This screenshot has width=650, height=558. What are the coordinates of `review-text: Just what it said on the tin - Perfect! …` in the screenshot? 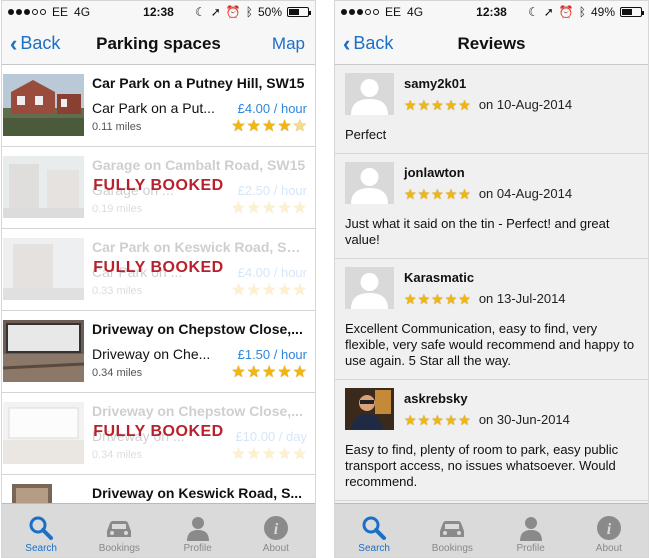 It's located at (477, 231).